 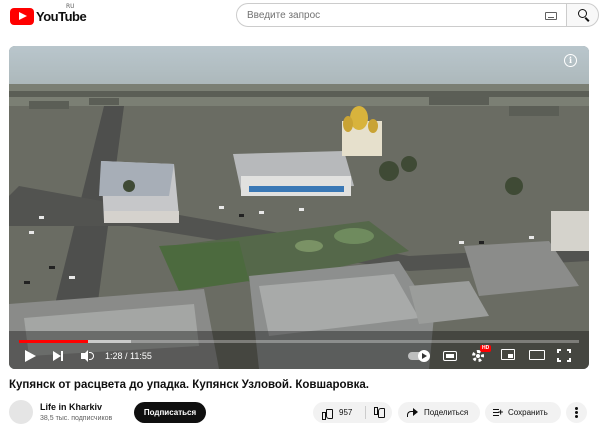 What do you see at coordinates (508, 354) in the screenshot?
I see `miniplayer-icon` at bounding box center [508, 354].